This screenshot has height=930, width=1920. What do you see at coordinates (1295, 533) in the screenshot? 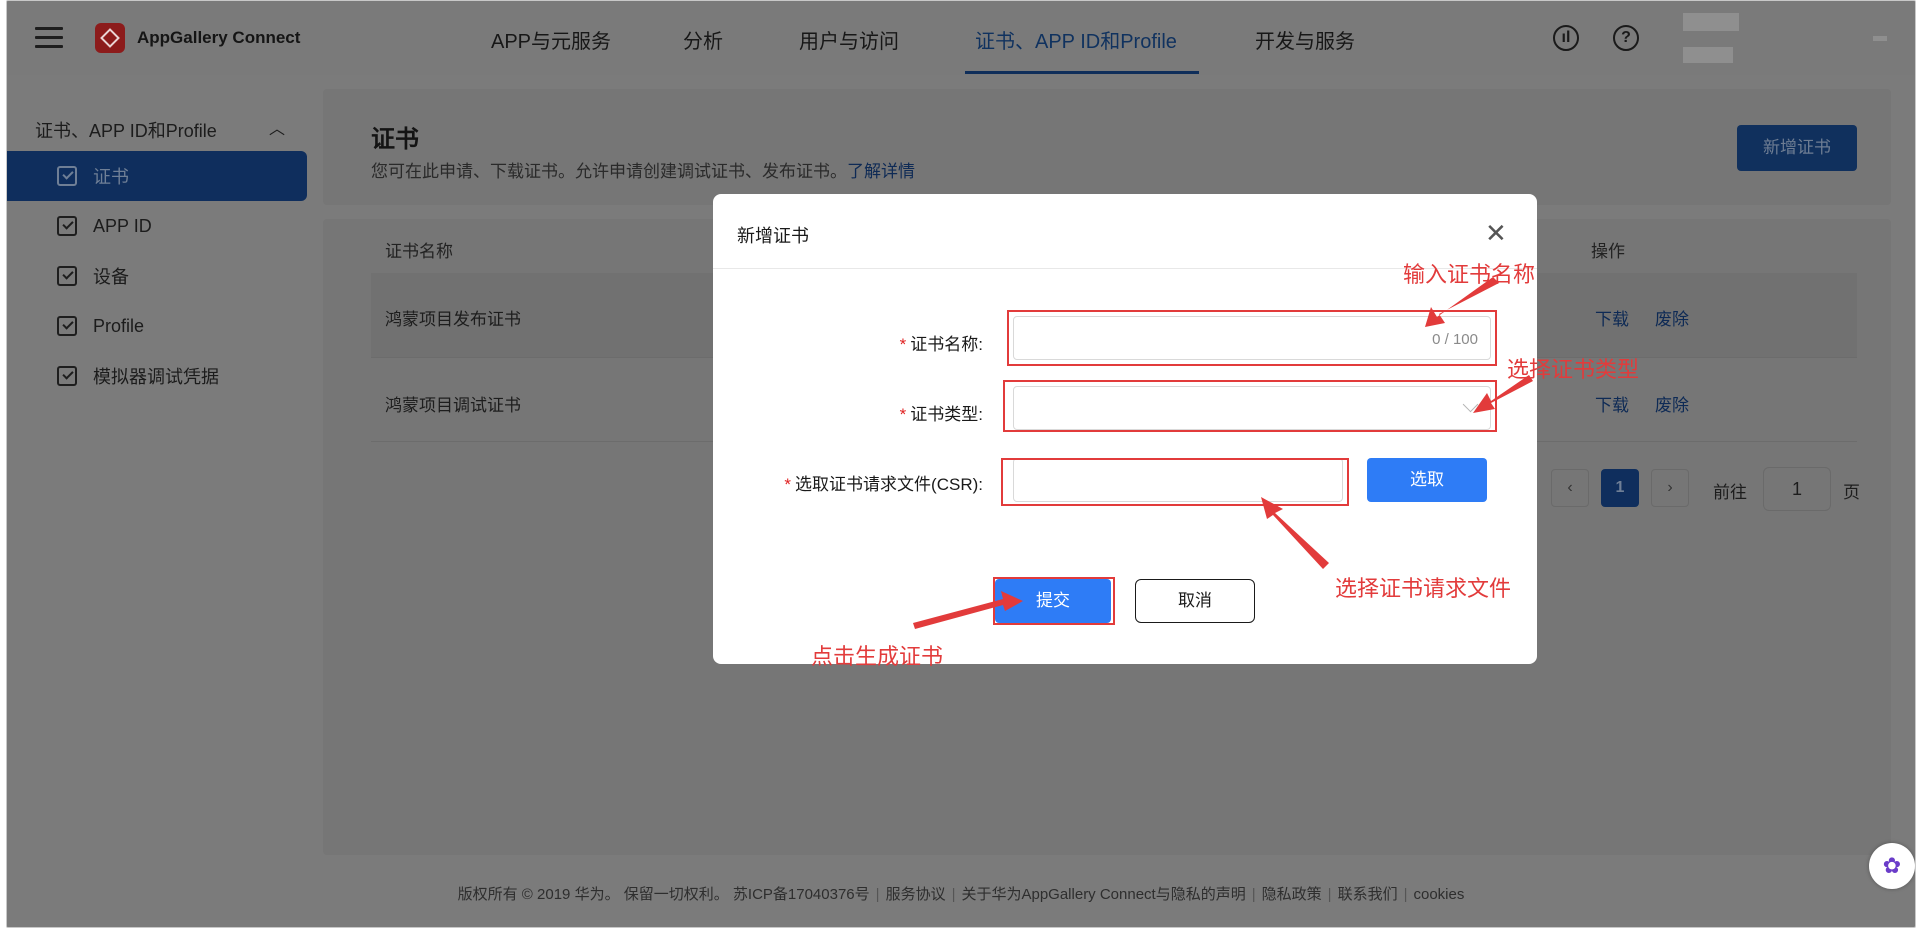
I see `arrow-to-csr-field` at bounding box center [1295, 533].